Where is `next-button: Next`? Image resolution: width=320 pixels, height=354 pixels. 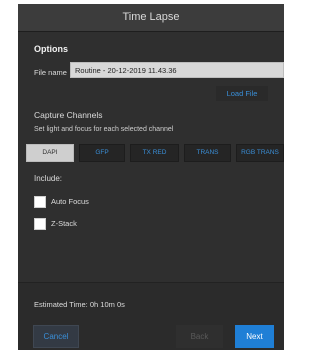 next-button: Next is located at coordinates (254, 336).